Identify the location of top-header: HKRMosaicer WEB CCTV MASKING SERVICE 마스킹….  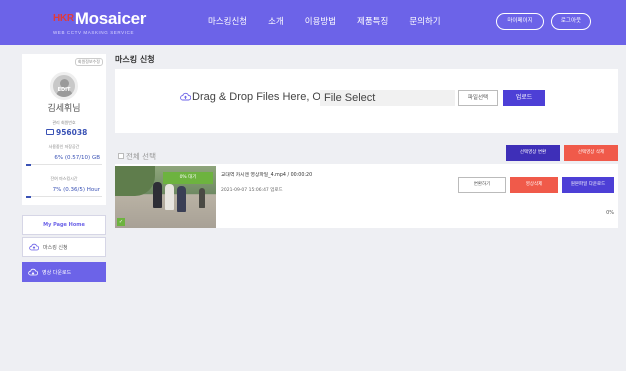
(313, 22).